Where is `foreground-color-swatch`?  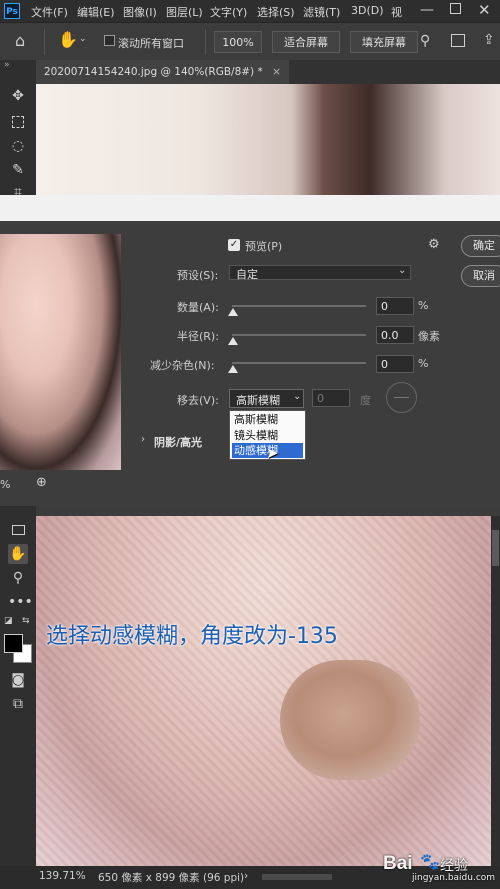
foreground-color-swatch is located at coordinates (13, 643).